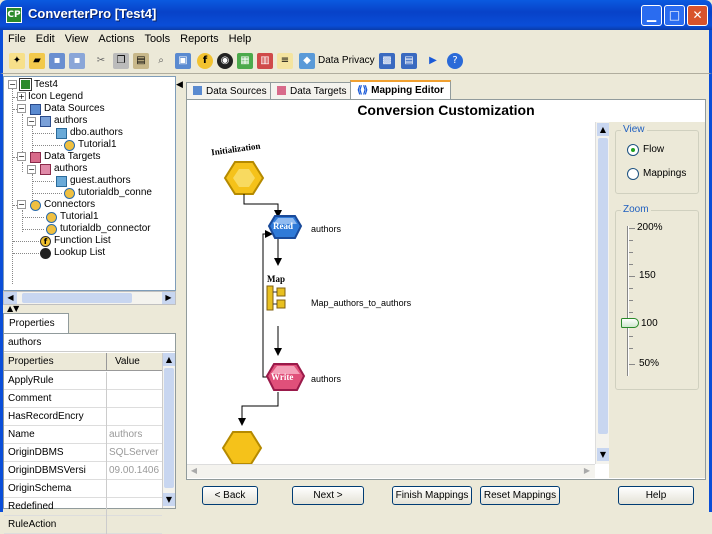  What do you see at coordinates (240, 37) in the screenshot?
I see `menu-help: Help` at bounding box center [240, 37].